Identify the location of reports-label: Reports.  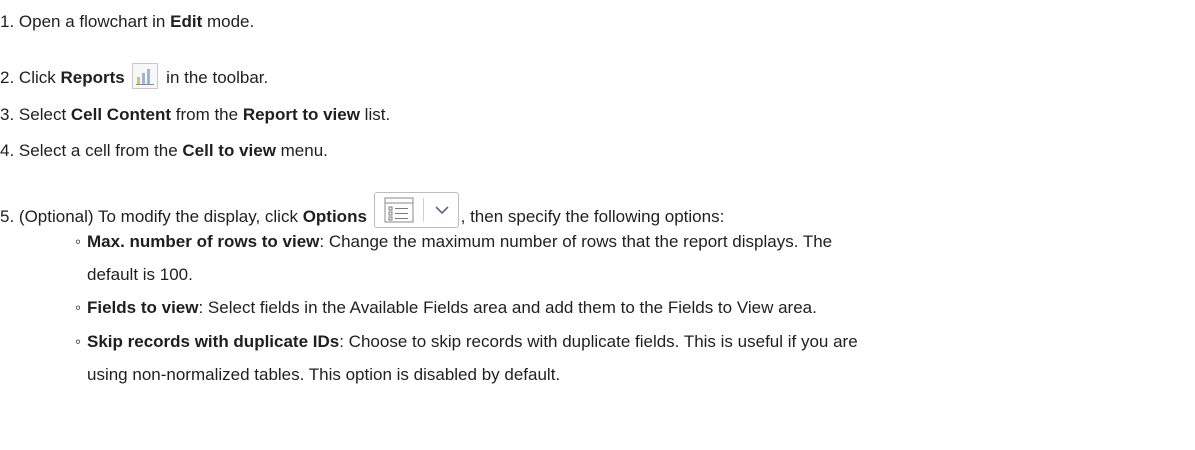
(92, 77).